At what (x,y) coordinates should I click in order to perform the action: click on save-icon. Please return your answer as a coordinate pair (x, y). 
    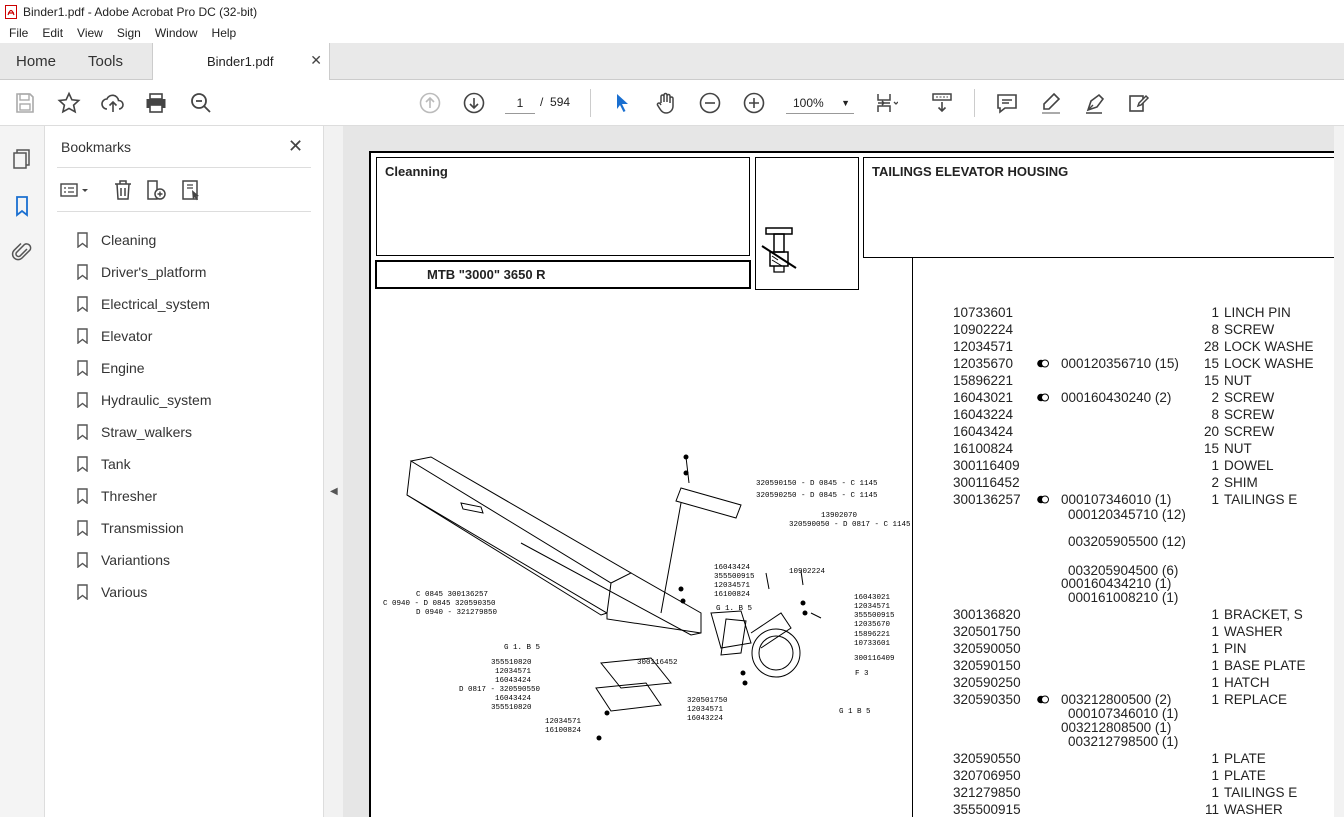
    Looking at the image, I should click on (25, 103).